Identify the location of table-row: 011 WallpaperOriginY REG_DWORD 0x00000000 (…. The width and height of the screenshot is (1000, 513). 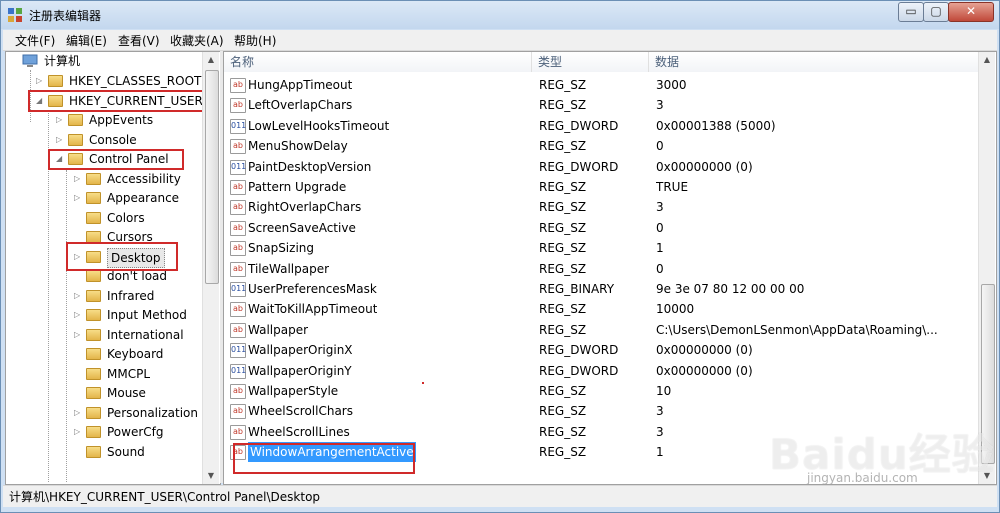
(599, 371).